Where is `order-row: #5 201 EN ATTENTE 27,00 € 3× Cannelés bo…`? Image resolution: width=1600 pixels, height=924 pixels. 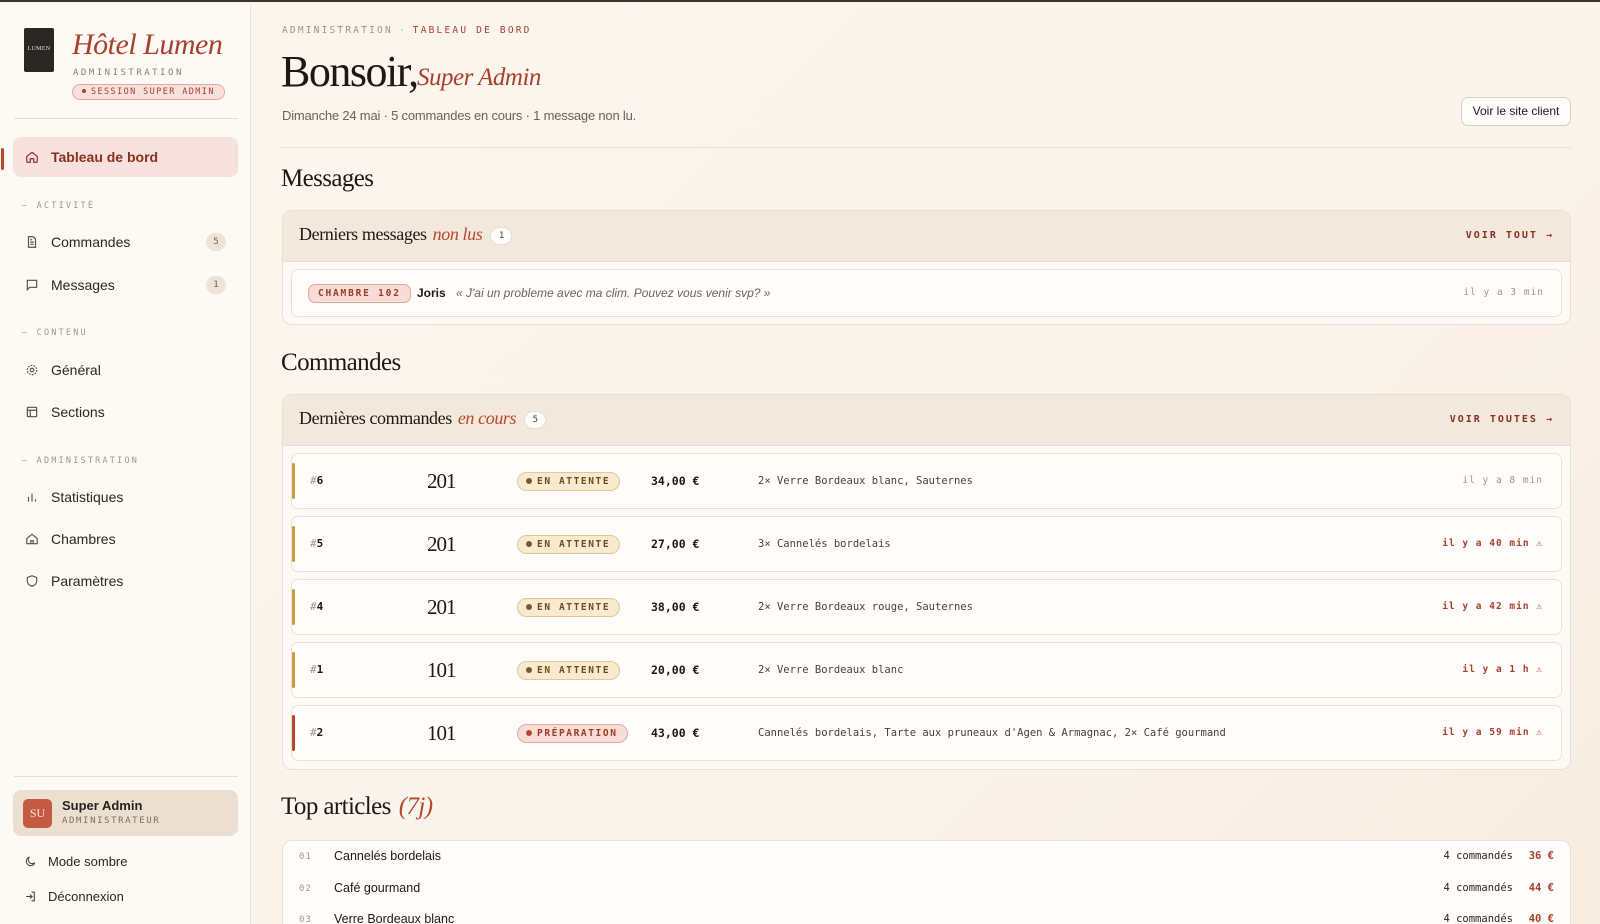
order-row: #5 201 EN ATTENTE 27,00 € 3× Cannelés bo… is located at coordinates (926, 544).